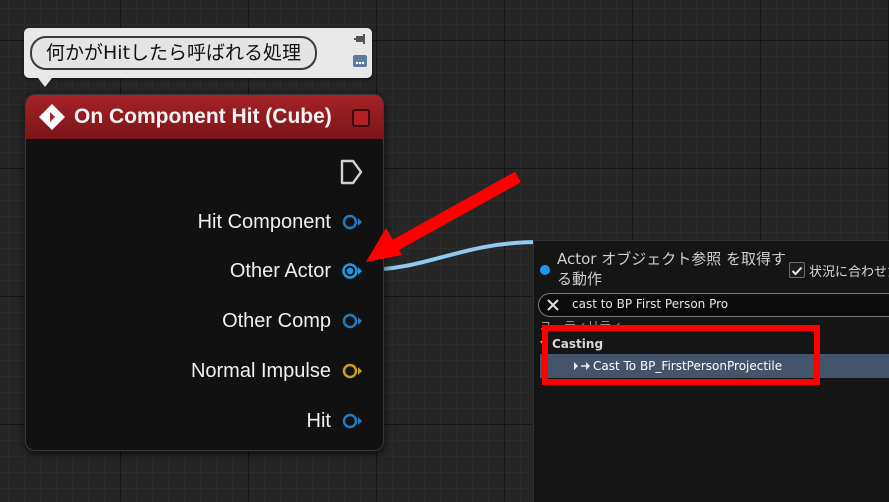  I want to click on context-sensitive-label: 状況に合わせた, so click(849, 272).